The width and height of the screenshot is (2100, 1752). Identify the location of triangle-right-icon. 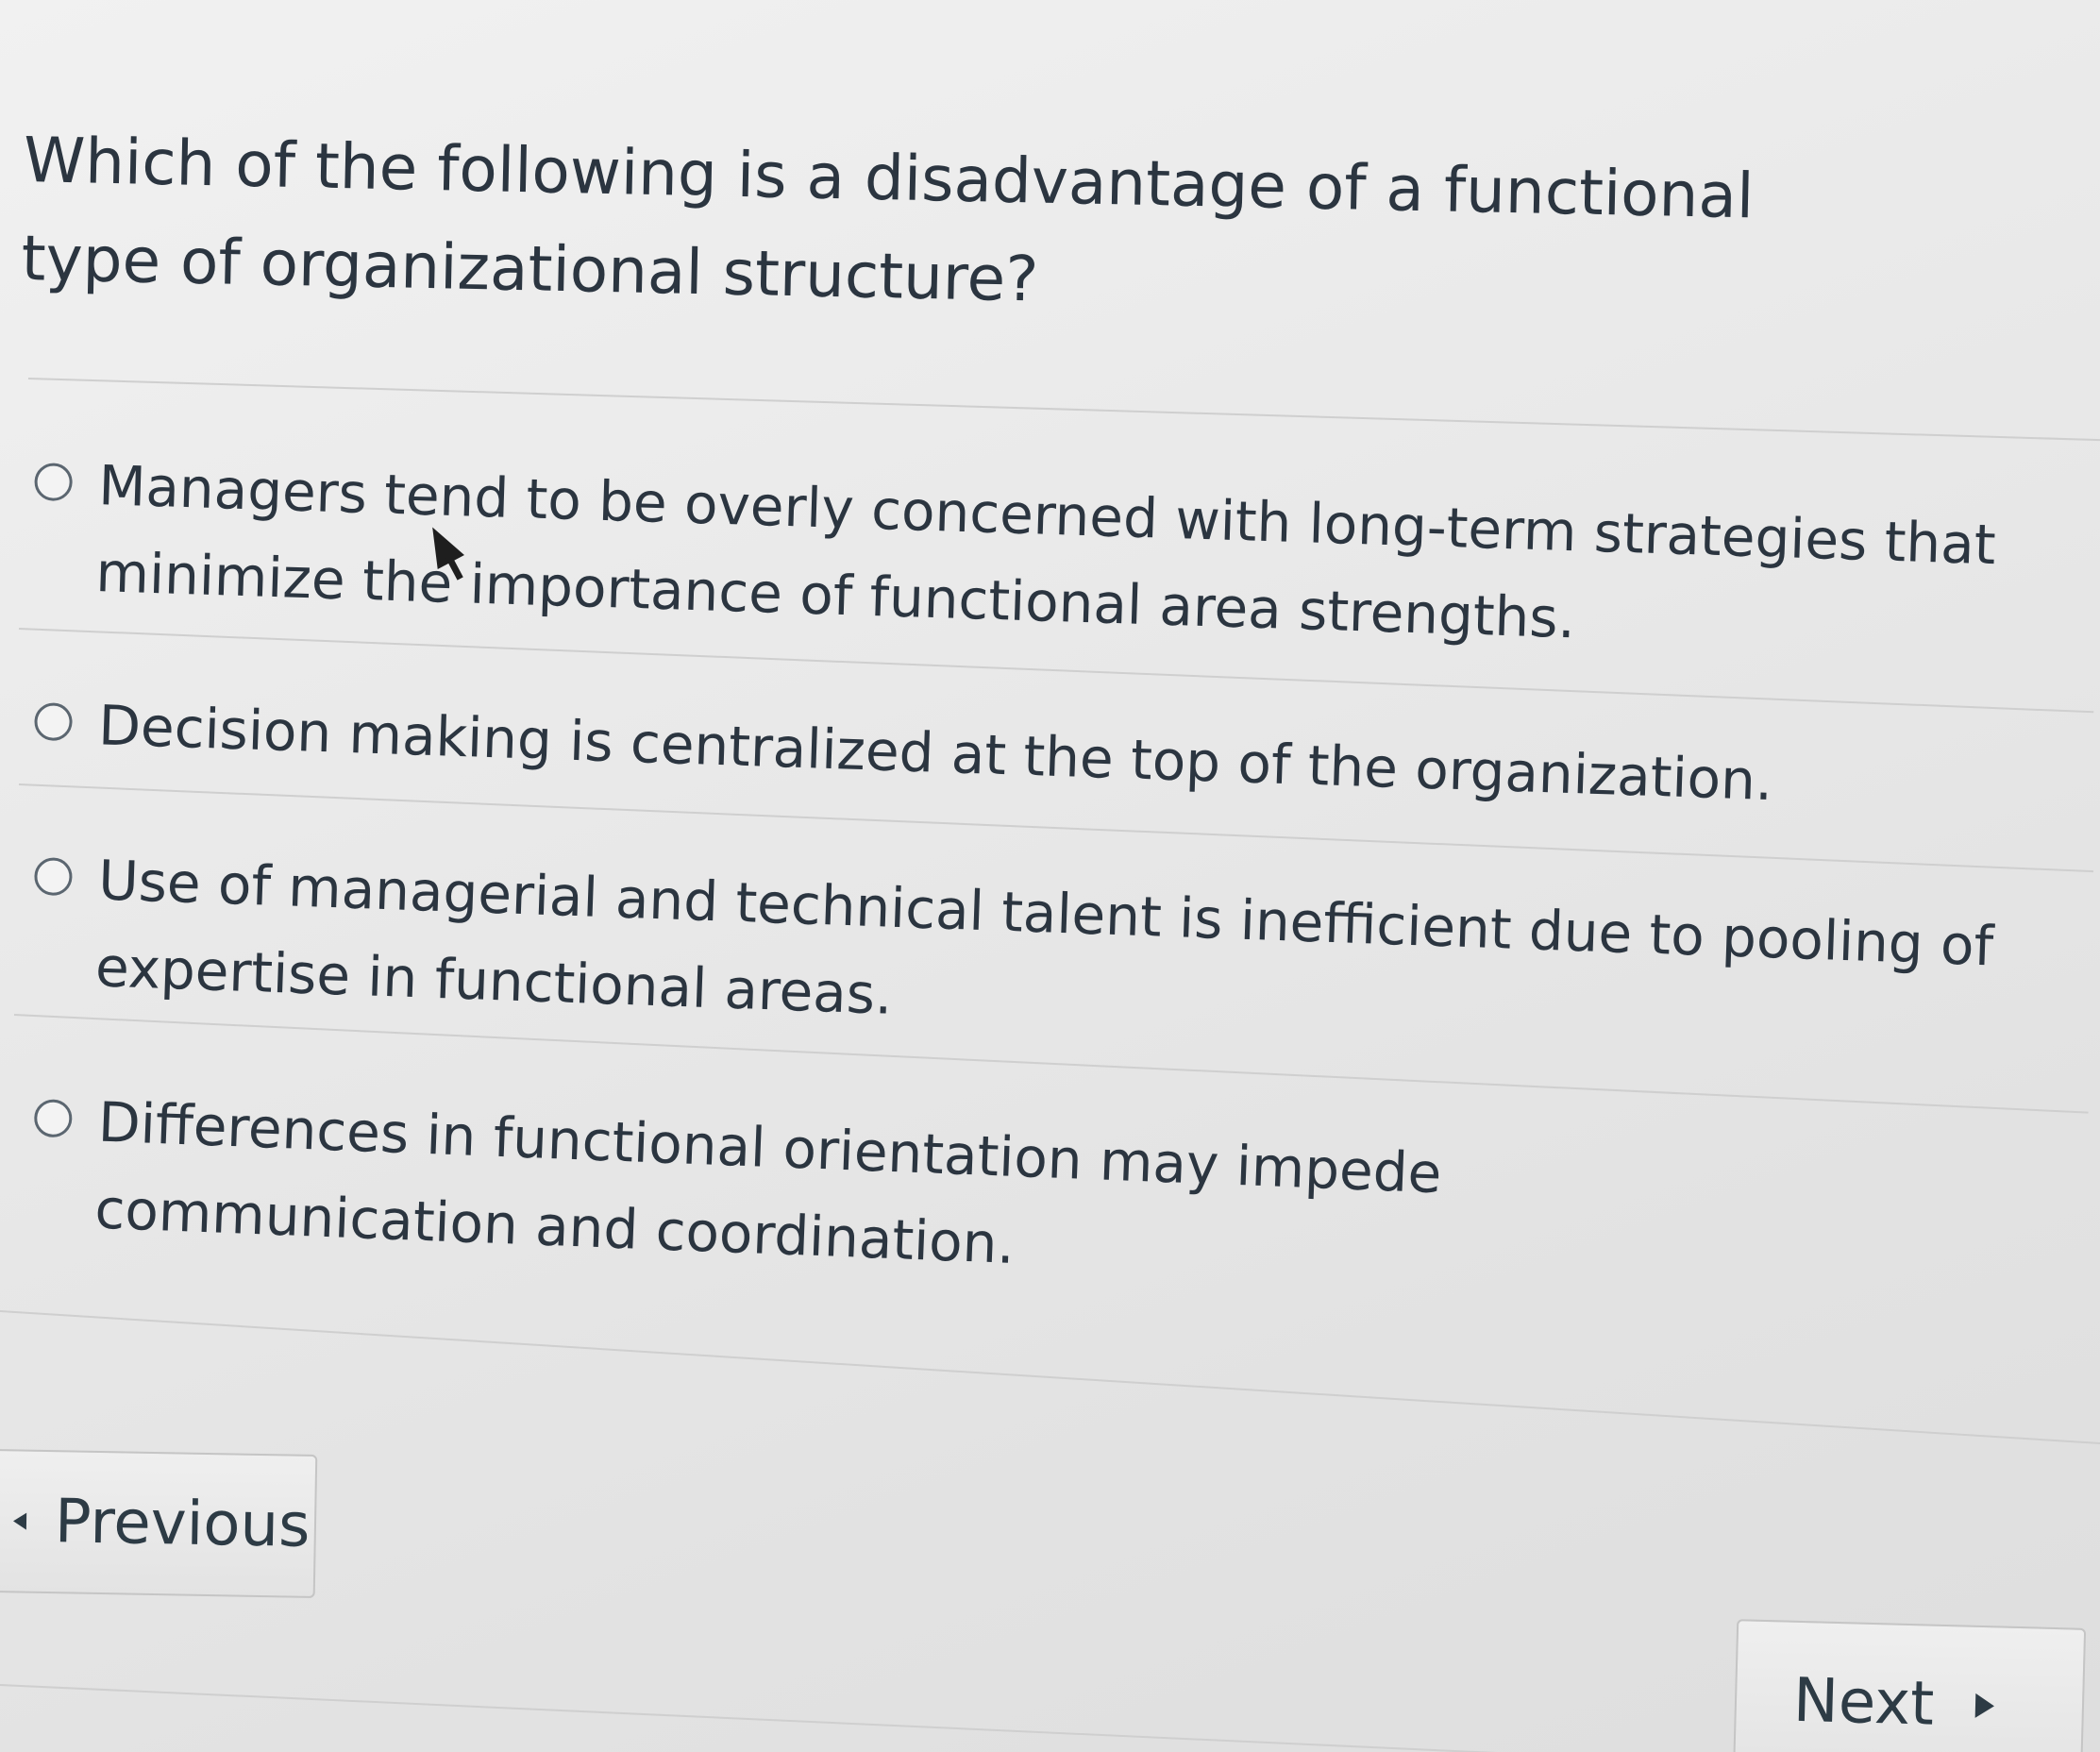
(1984, 1706).